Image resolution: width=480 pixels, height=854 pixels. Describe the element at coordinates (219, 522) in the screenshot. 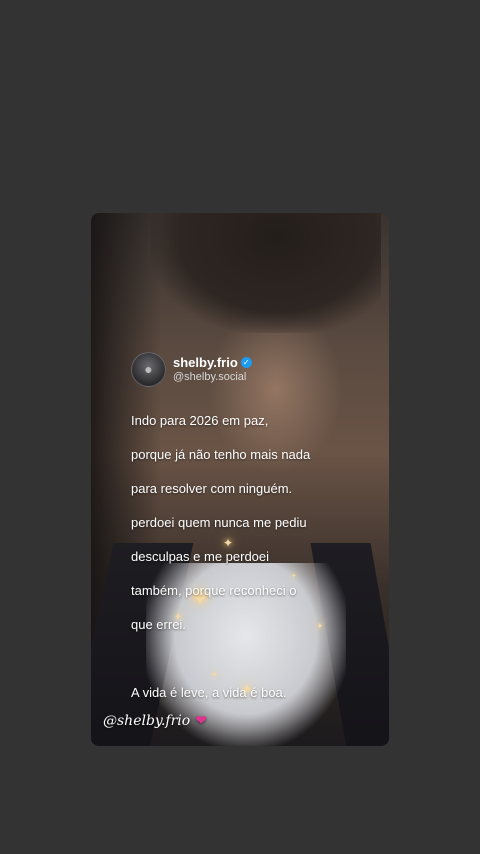

I see `tweet-line: perdoei quem nunca me pediu` at that location.